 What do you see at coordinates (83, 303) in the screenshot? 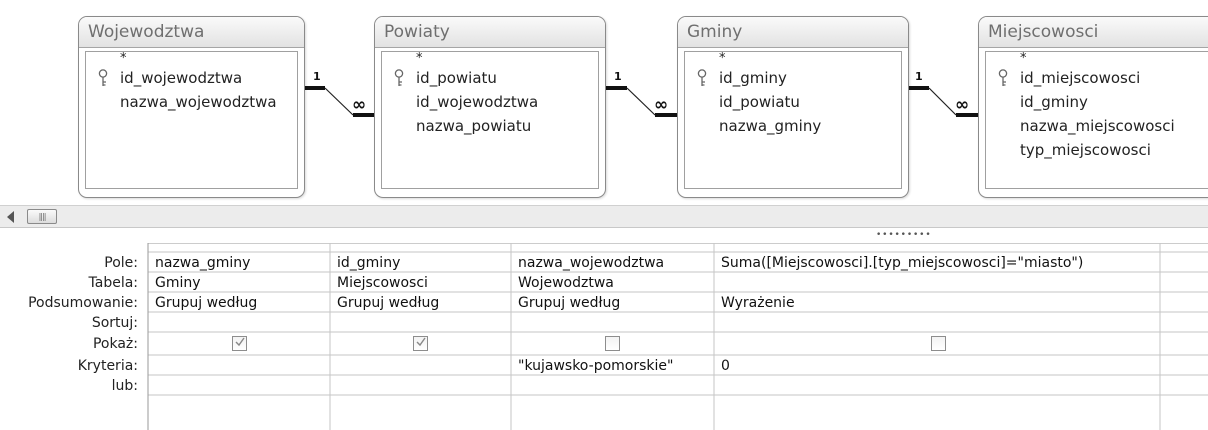
I see `row-label-podsumowanie: Podsumowanie:` at bounding box center [83, 303].